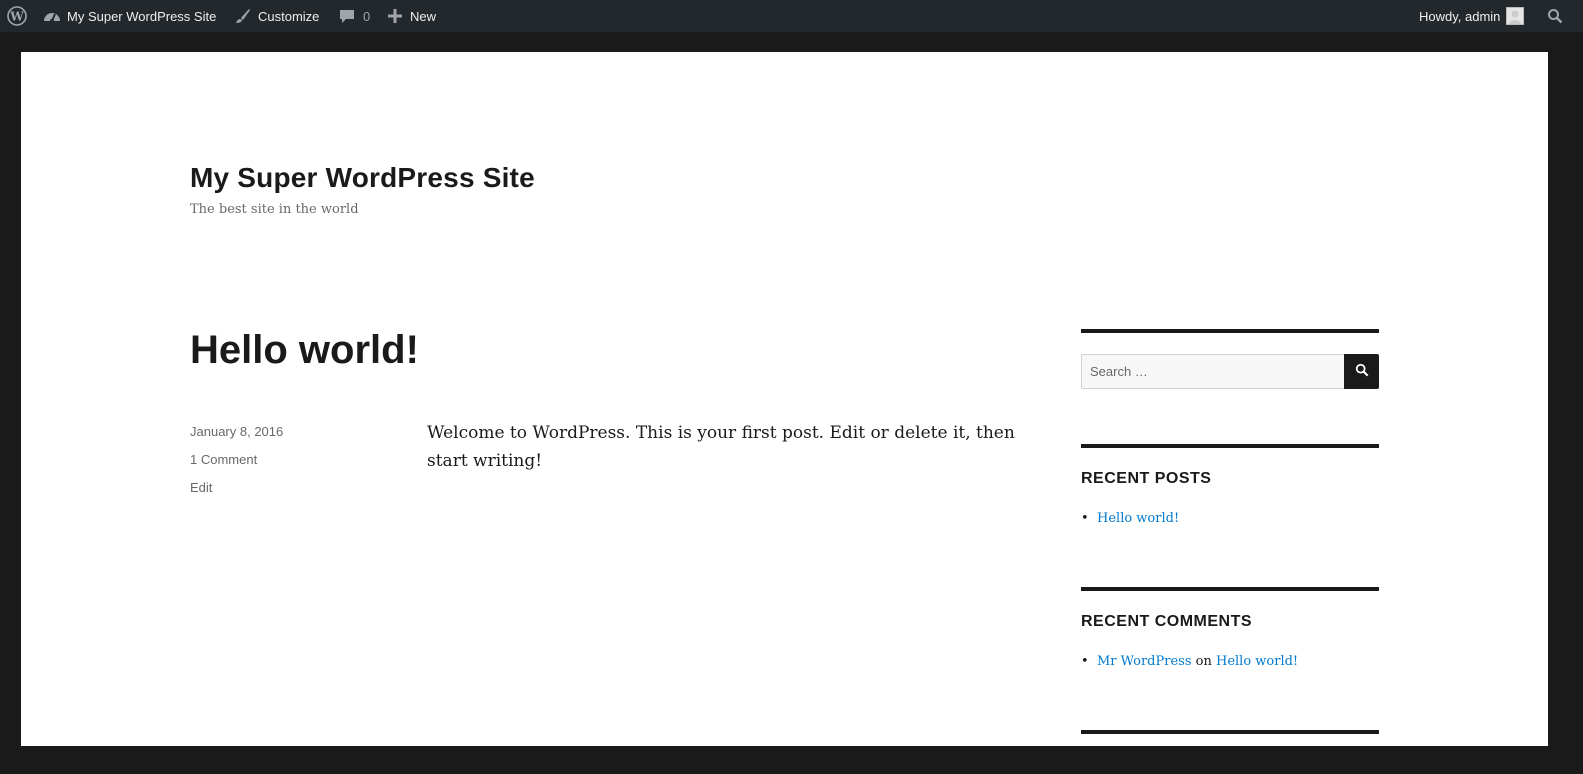  I want to click on customize-label: Customize, so click(288, 16).